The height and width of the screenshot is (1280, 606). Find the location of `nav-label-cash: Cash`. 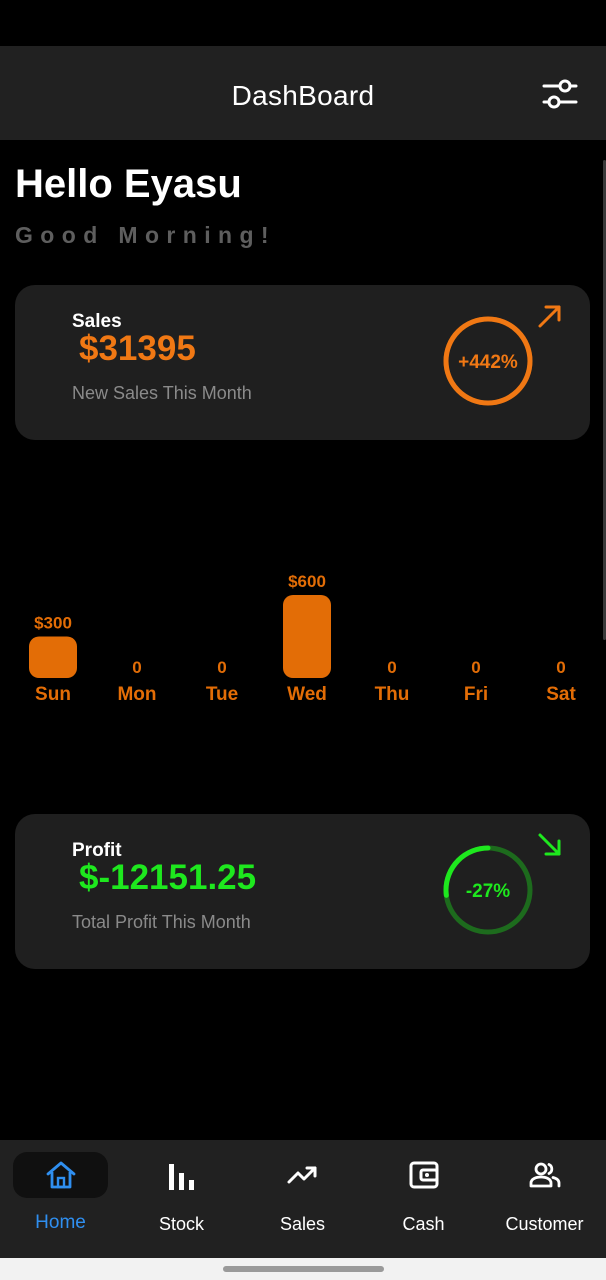

nav-label-cash: Cash is located at coordinates (423, 1224).